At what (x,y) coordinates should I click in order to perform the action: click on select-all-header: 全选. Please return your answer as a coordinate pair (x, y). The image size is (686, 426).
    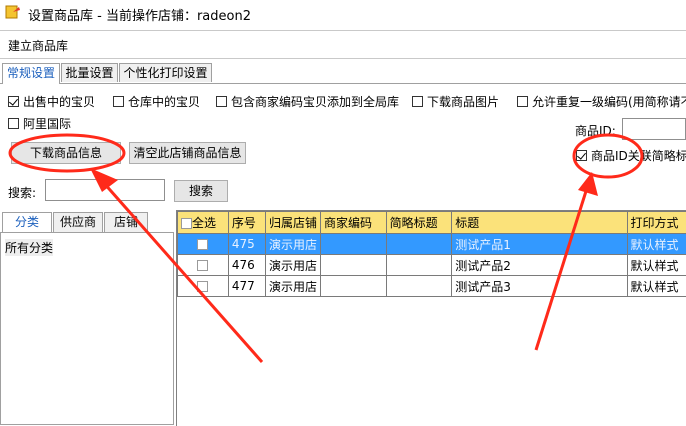
    Looking at the image, I should click on (203, 223).